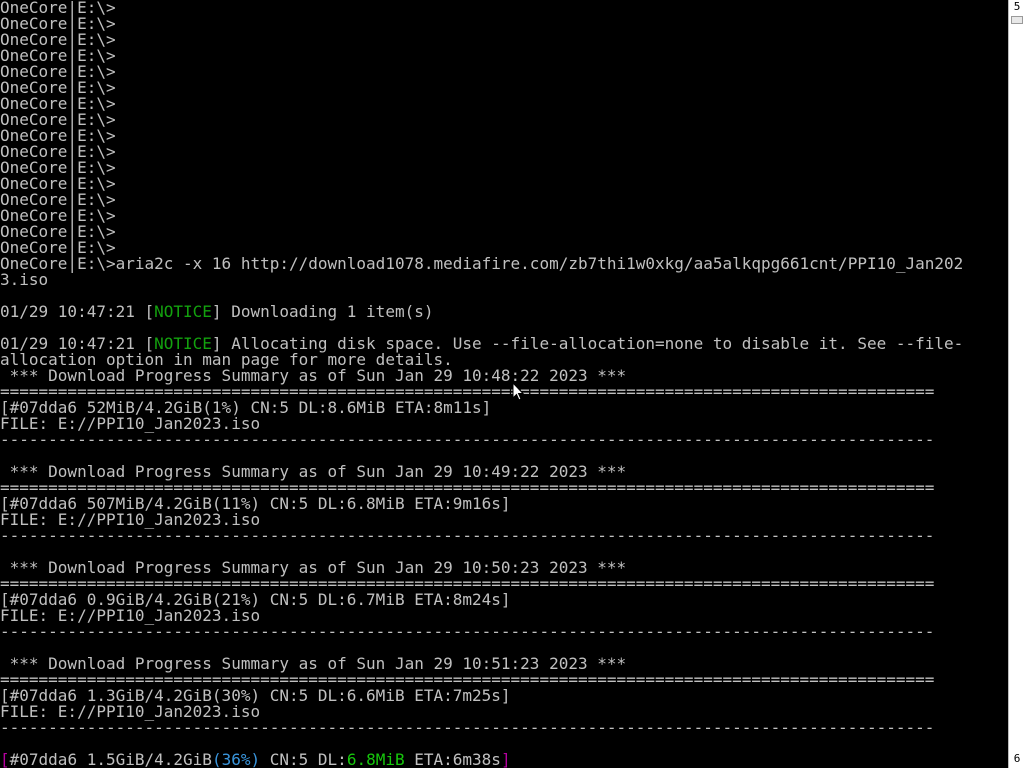 Image resolution: width=1024 pixels, height=768 pixels. What do you see at coordinates (110, 759) in the screenshot?
I see `live-transfer: #07dda6 1.5GiB/4.2GiB` at bounding box center [110, 759].